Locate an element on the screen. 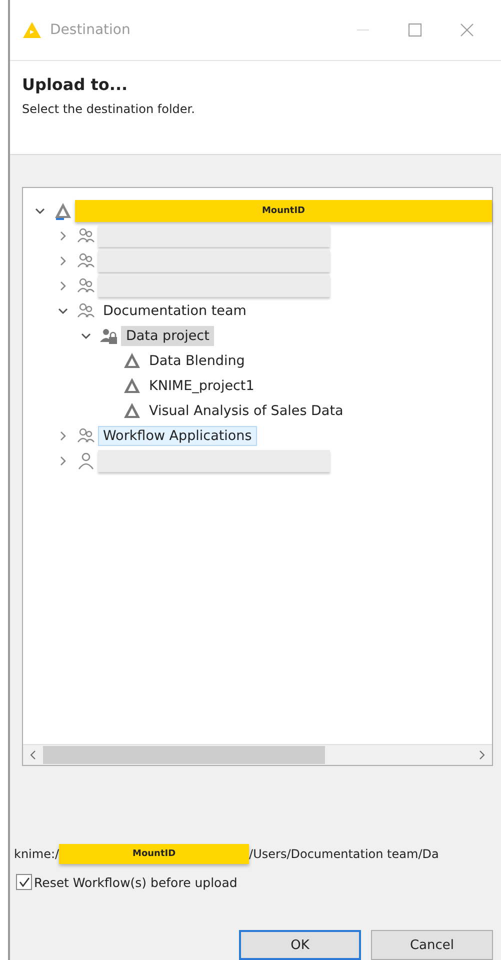  close-icon is located at coordinates (467, 29).